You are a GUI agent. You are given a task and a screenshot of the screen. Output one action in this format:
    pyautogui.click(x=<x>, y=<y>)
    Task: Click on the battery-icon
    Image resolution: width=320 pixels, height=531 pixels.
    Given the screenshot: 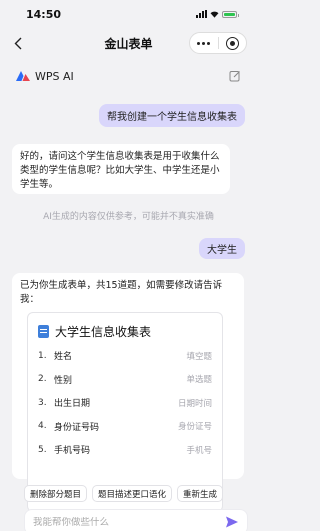 What is the action you would take?
    pyautogui.click(x=230, y=14)
    